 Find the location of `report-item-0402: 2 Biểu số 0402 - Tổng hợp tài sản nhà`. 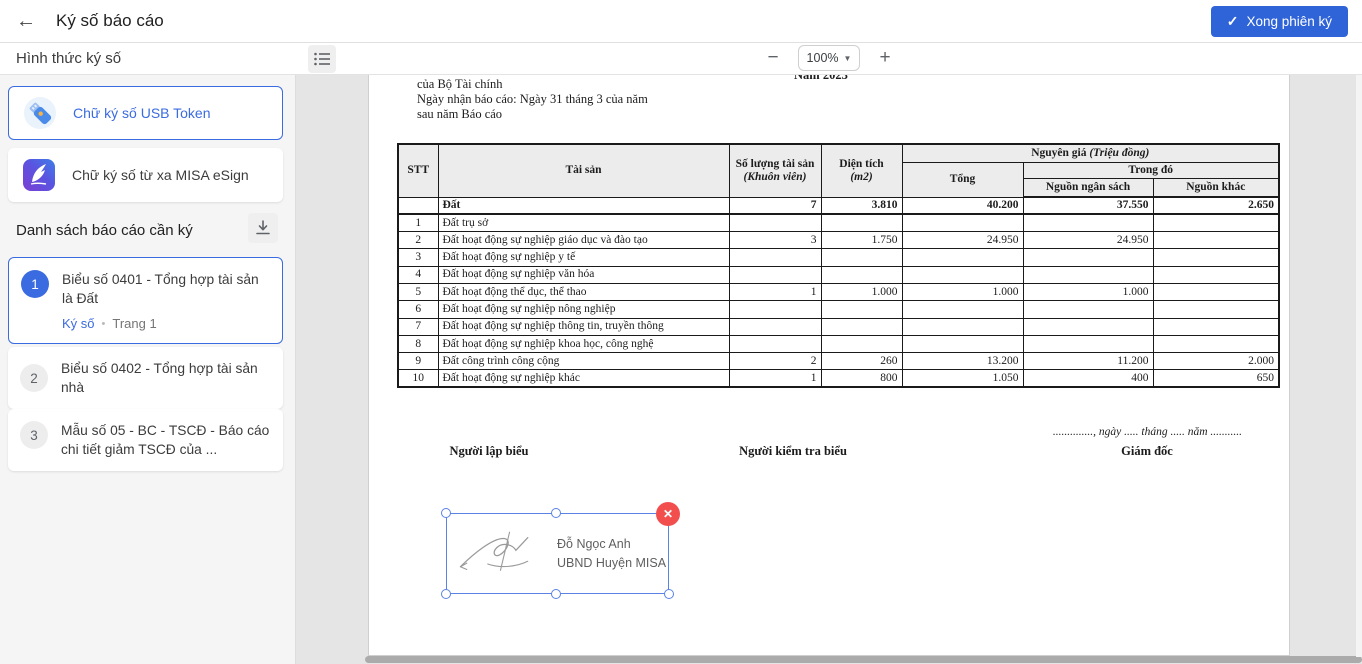

report-item-0402: 2 Biểu số 0402 - Tổng hợp tài sản nhà is located at coordinates (145, 378).